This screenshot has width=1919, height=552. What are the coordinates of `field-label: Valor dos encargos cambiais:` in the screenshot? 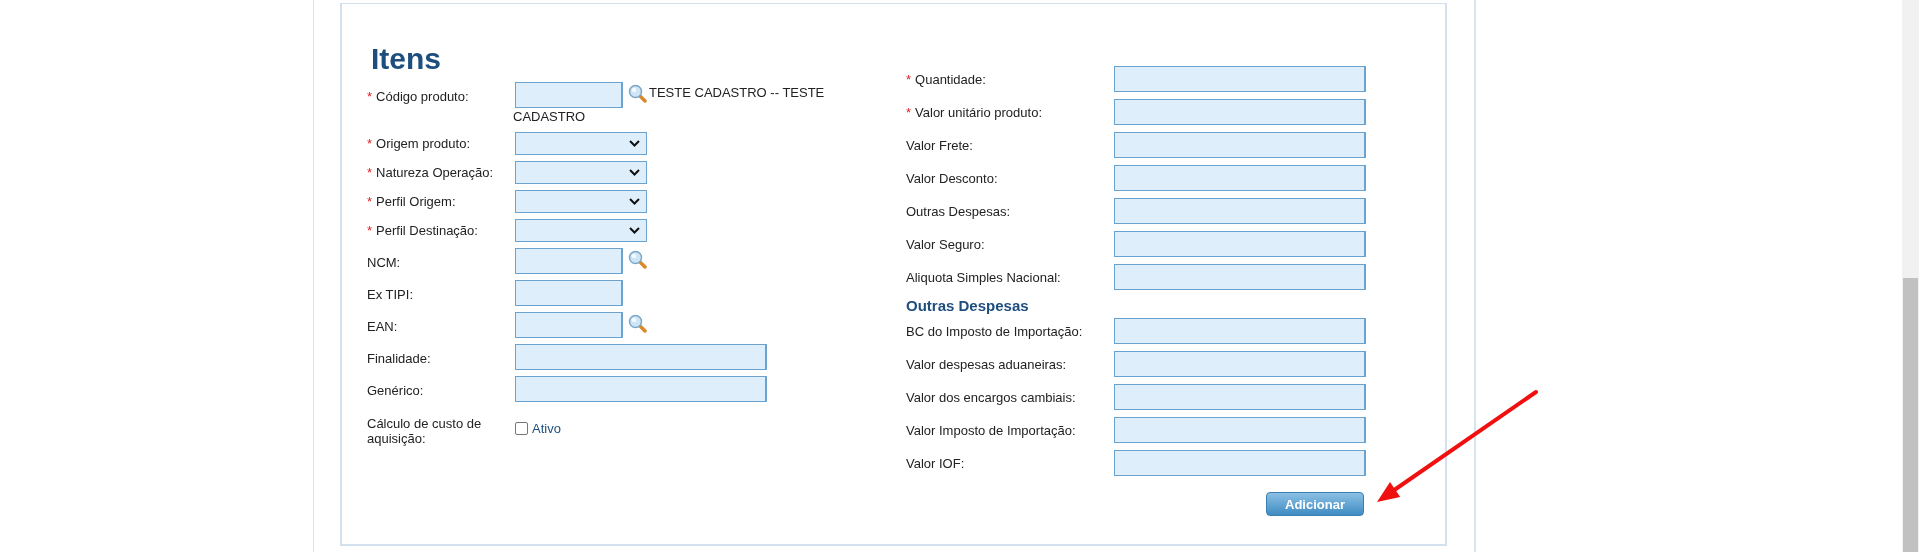 It's located at (991, 397).